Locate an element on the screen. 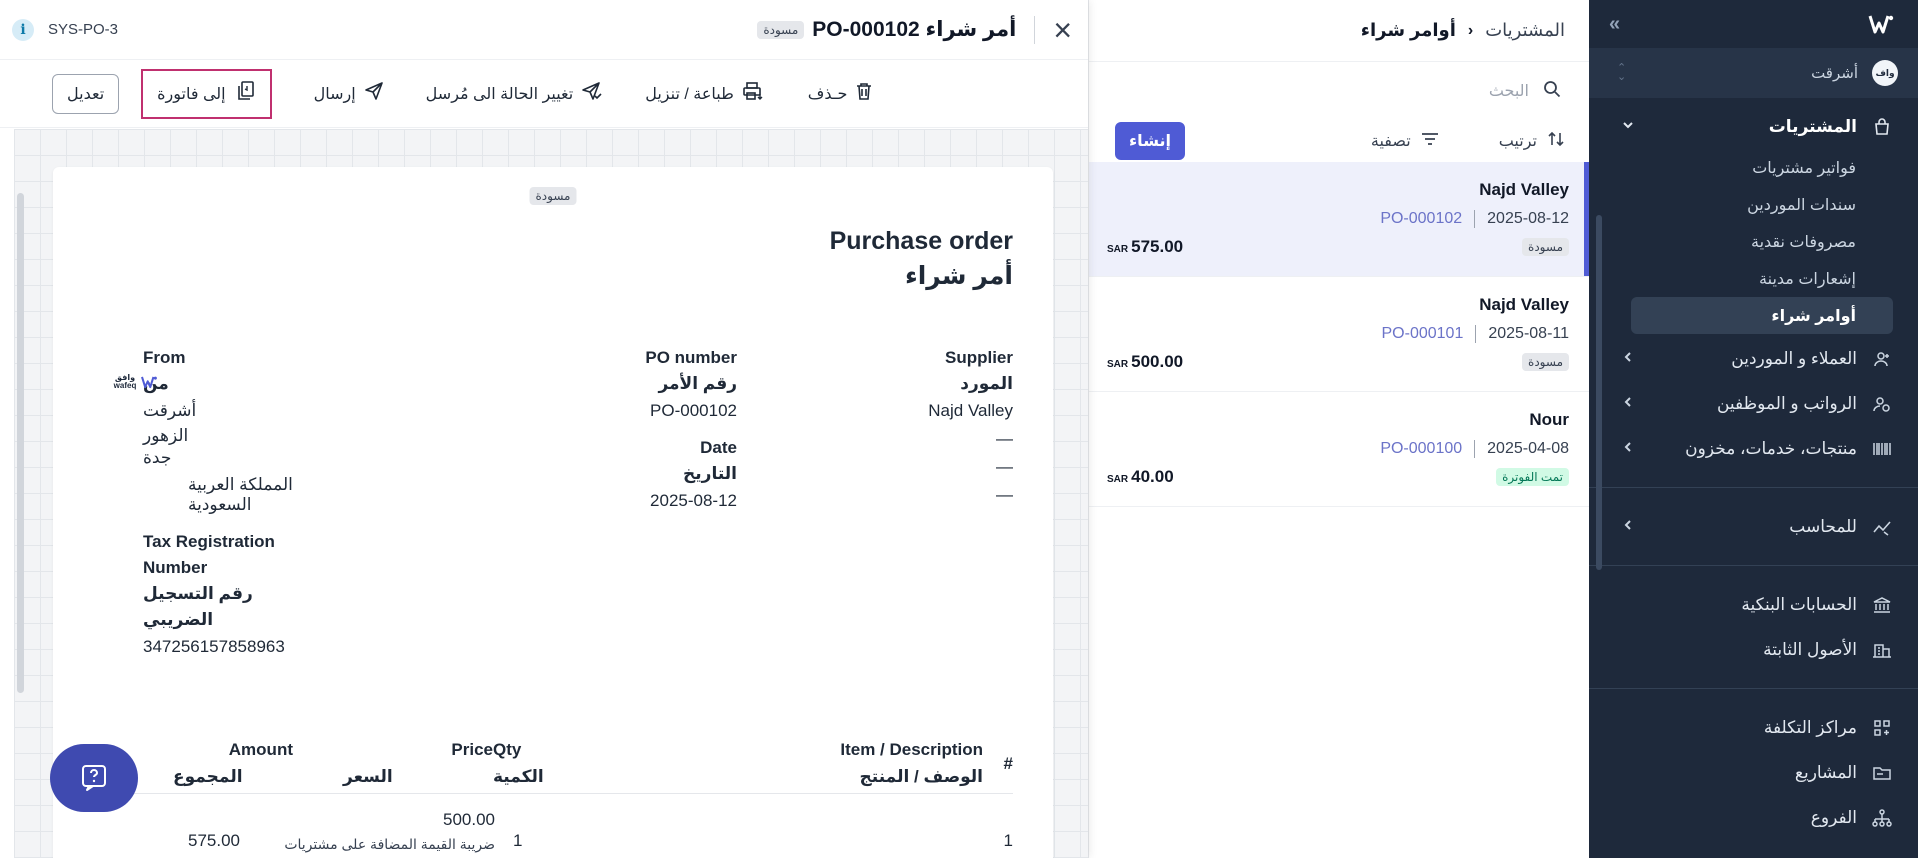  date-value: 2025-08-12 is located at coordinates (693, 500).